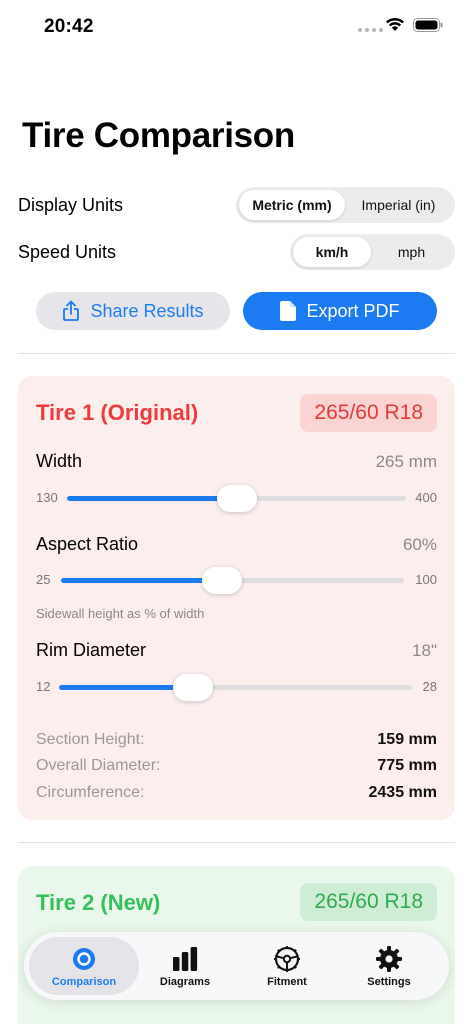 The image size is (473, 1024). I want to click on export-pdf-button: Export PDF, so click(340, 311).